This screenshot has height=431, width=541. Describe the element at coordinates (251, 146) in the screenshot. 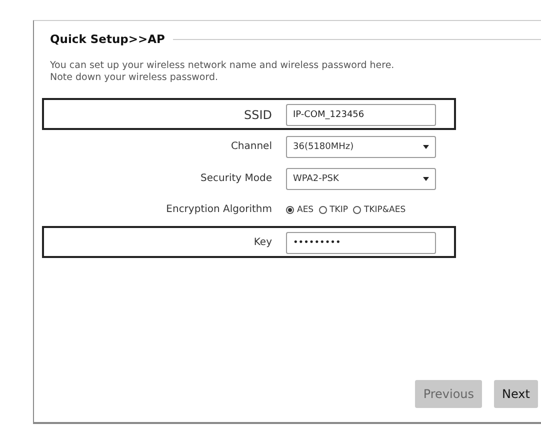

I see `field-label: Channel` at that location.